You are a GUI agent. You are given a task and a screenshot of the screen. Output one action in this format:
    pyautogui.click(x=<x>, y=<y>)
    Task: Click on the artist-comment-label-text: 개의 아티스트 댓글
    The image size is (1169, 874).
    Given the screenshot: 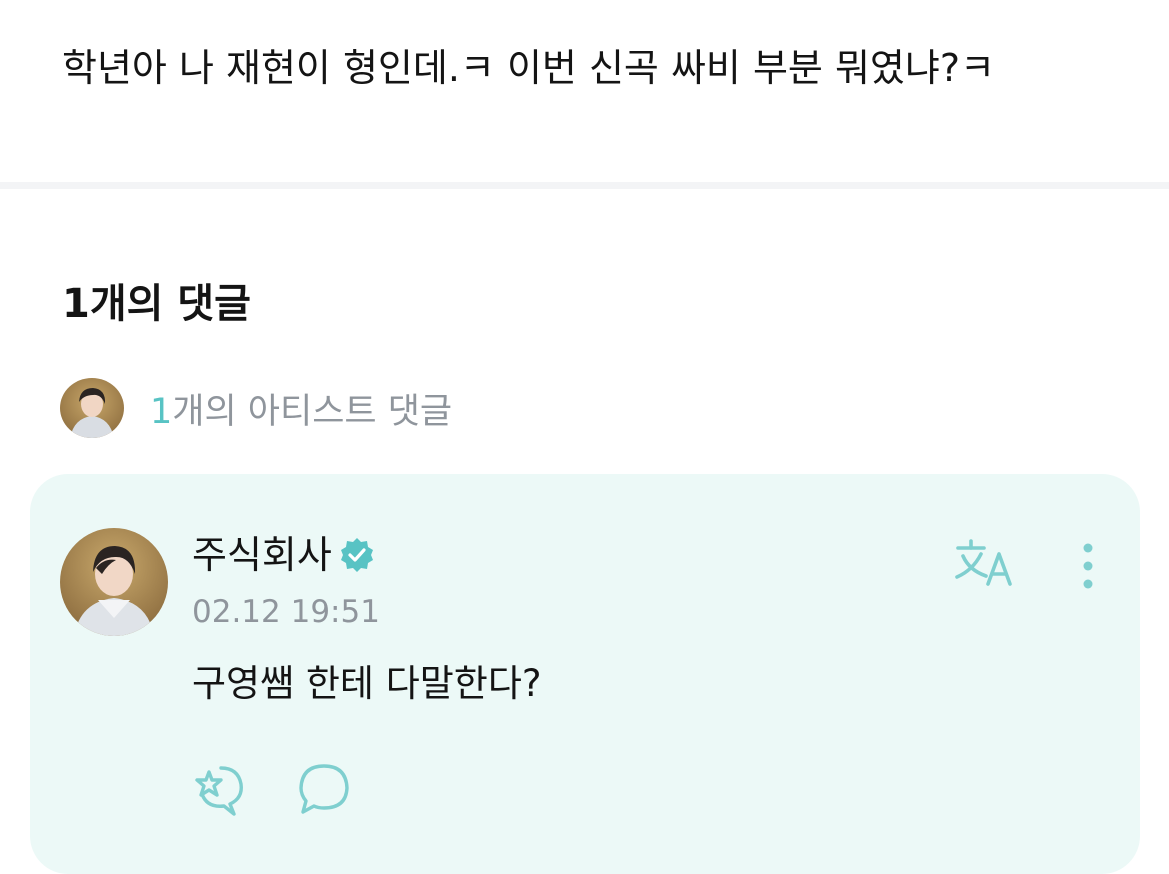 What is the action you would take?
    pyautogui.click(x=312, y=411)
    